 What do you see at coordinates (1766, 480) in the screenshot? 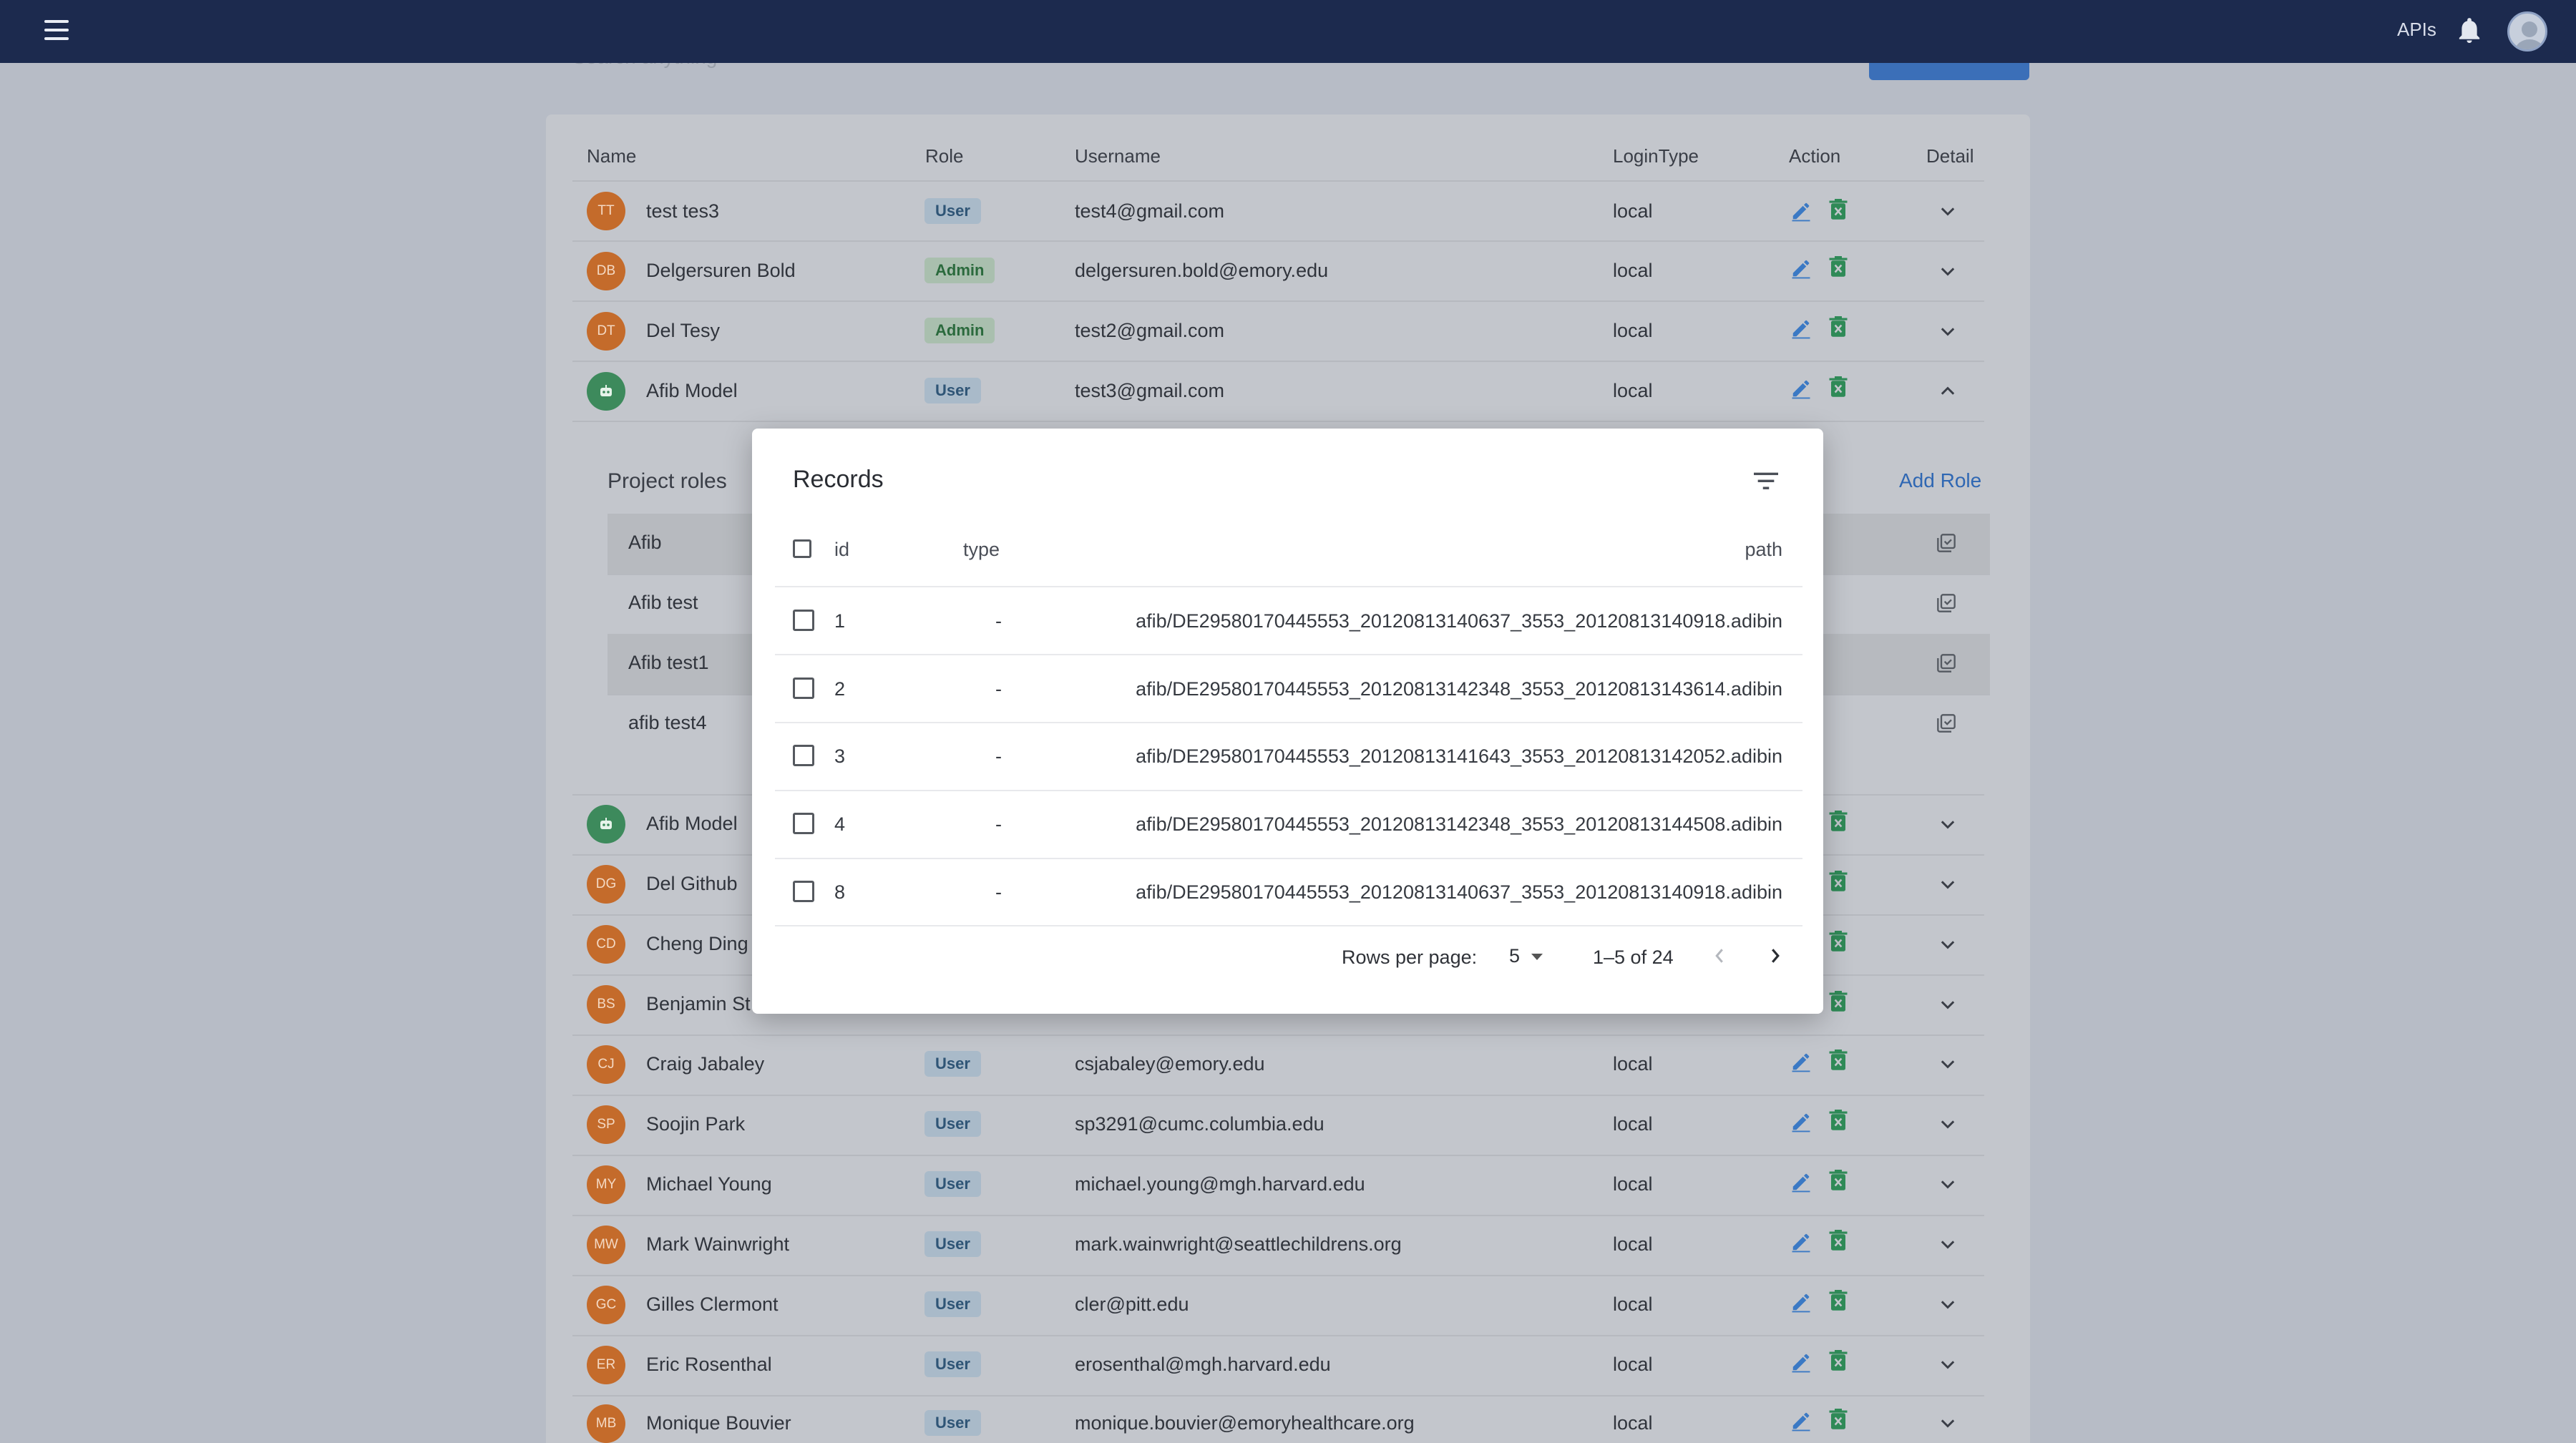
I see `filter-icon` at bounding box center [1766, 480].